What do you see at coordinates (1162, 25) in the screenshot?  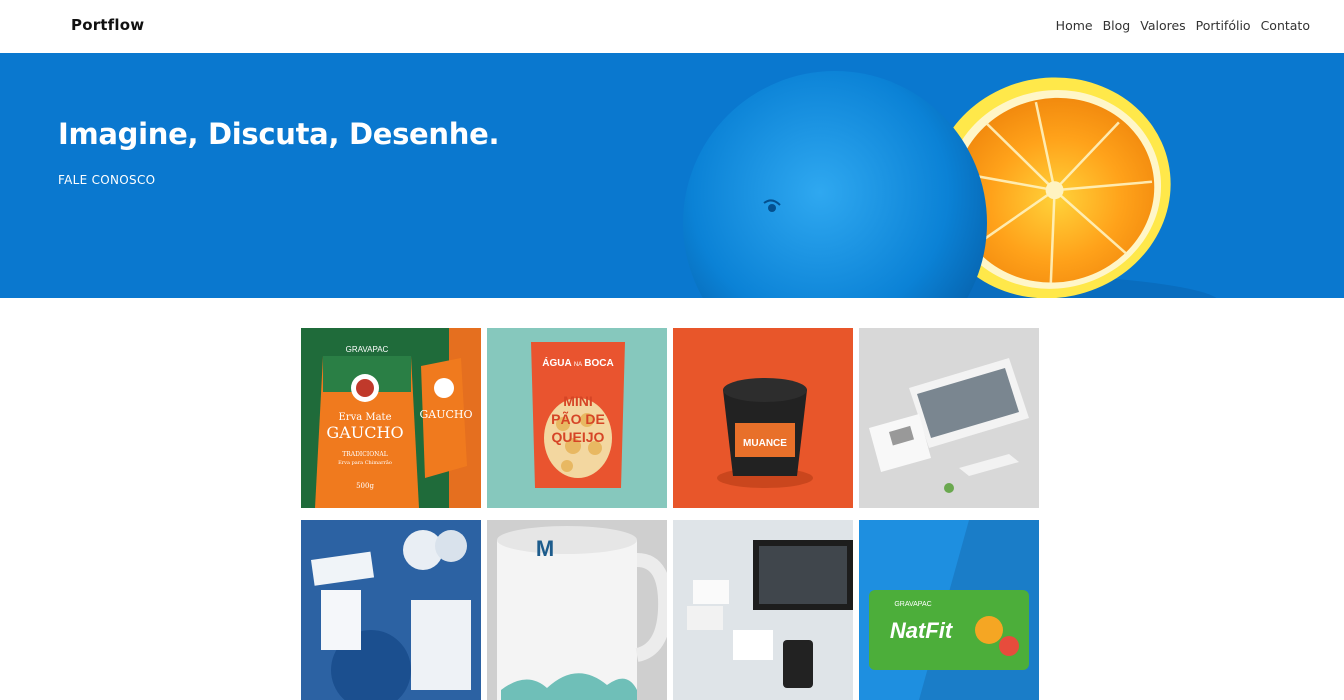 I see `nav-link-valores: Valores` at bounding box center [1162, 25].